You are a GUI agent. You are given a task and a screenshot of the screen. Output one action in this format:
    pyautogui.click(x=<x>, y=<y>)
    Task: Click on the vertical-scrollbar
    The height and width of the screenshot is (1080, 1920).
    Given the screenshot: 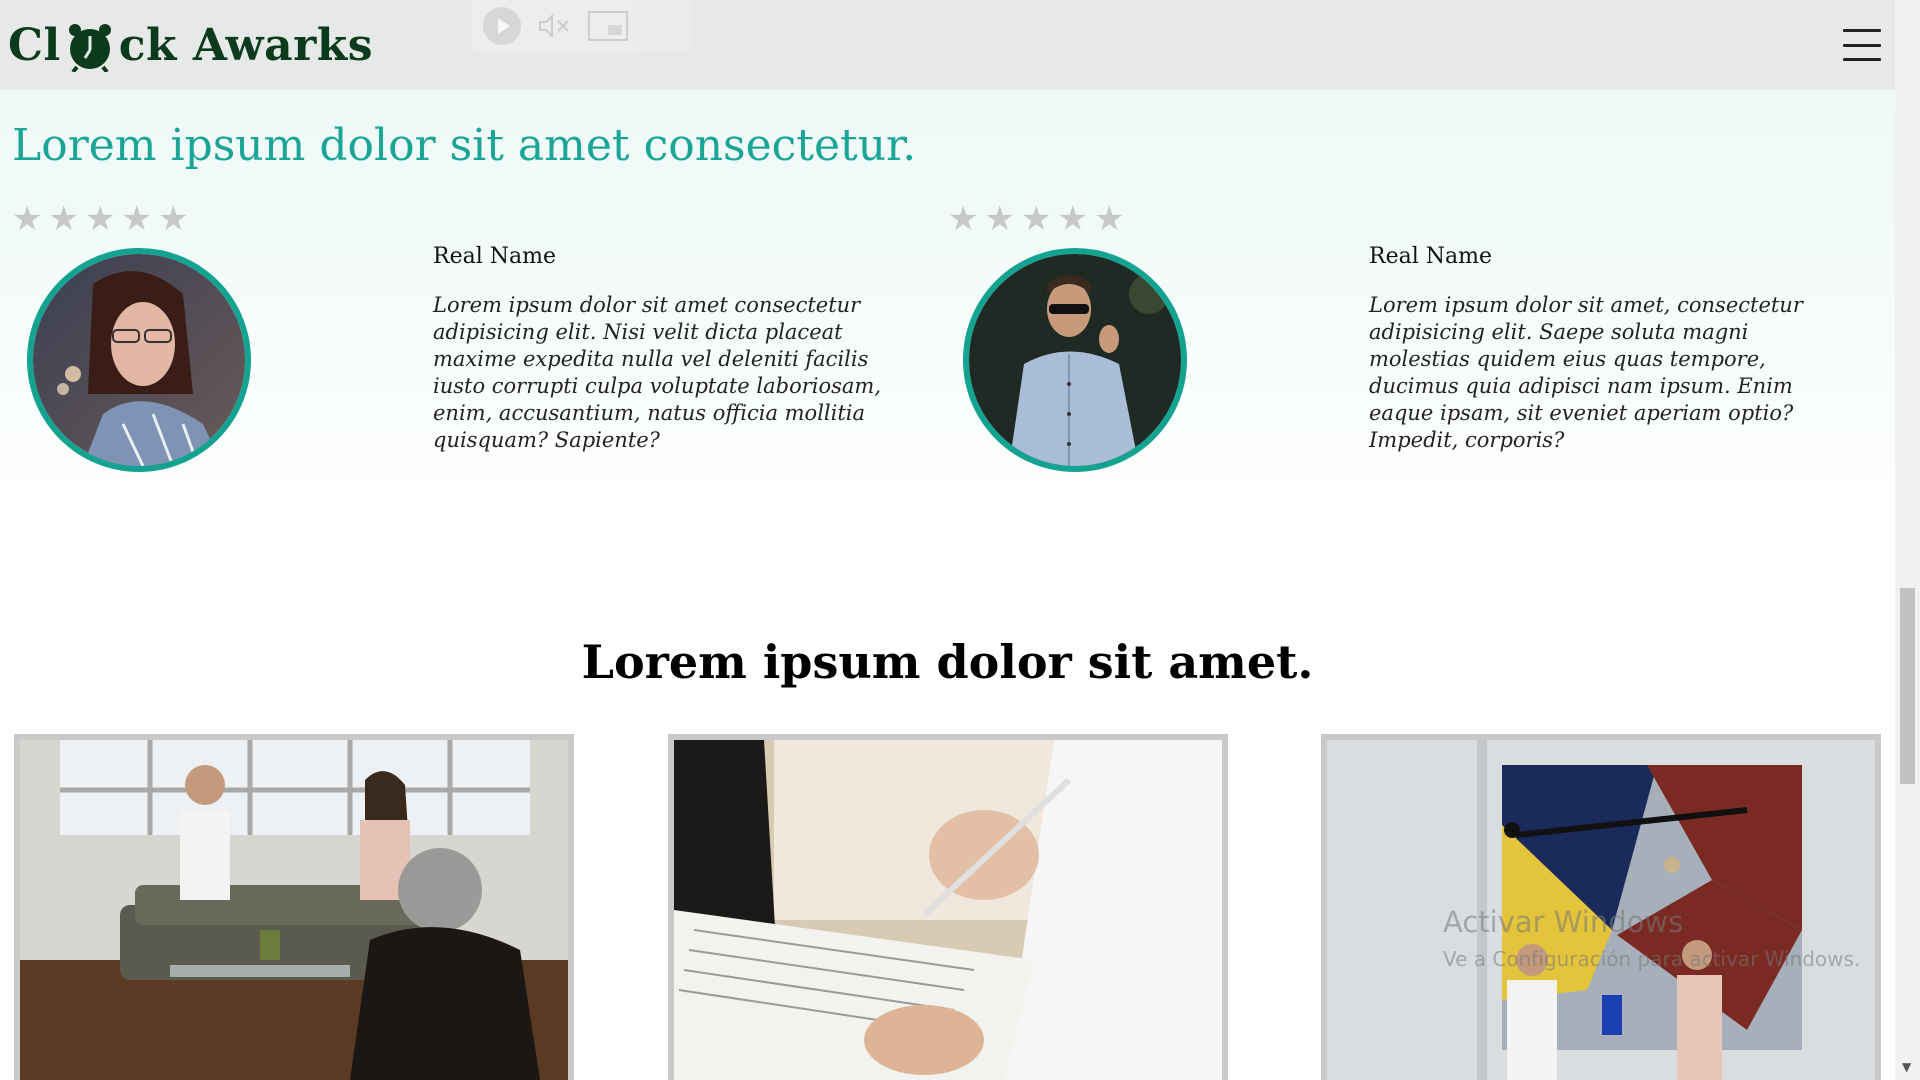 What is the action you would take?
    pyautogui.click(x=1907, y=540)
    